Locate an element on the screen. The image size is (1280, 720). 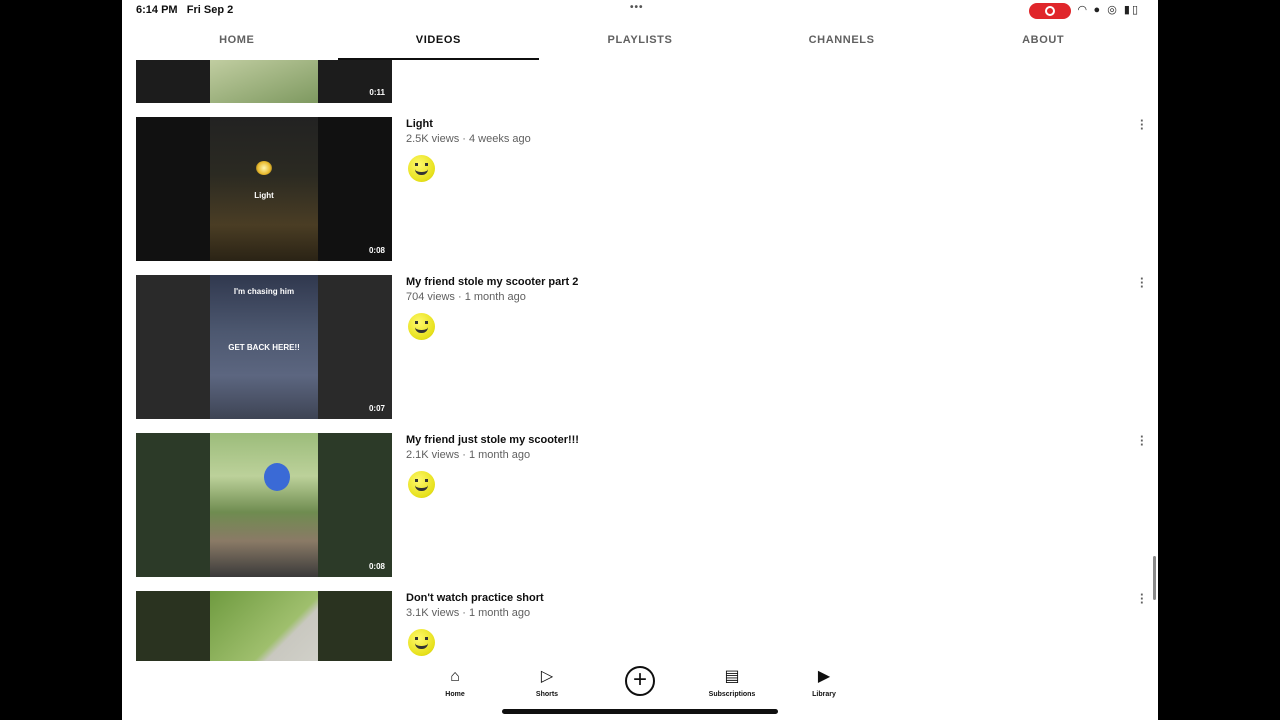
status-bar: 6:14 PM Fri Sep 2 ••• ◠ ● ◎ ▮▯ is located at coordinates (640, 11).